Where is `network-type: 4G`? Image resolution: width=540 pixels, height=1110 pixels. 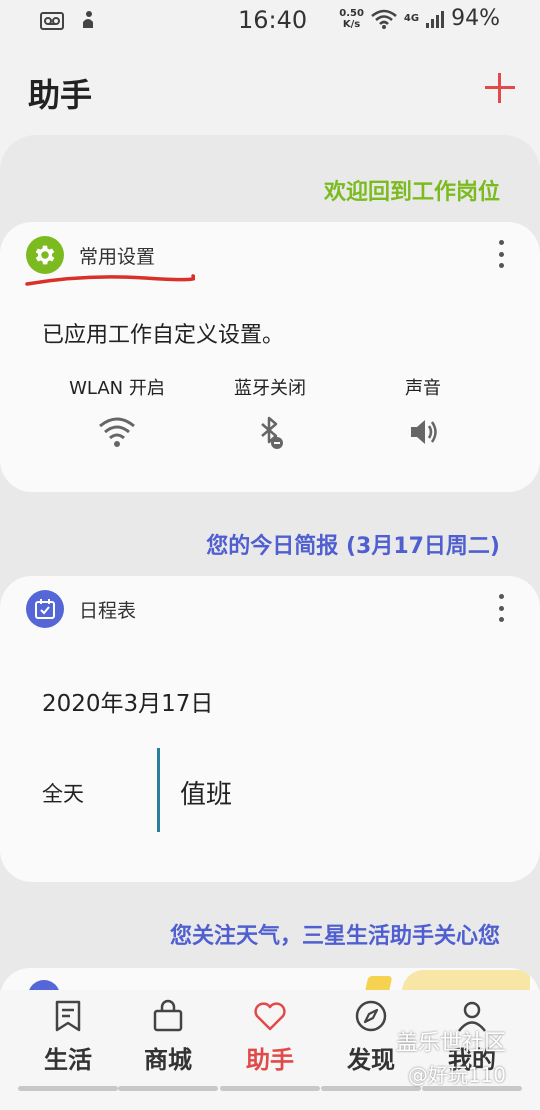 network-type: 4G is located at coordinates (411, 18).